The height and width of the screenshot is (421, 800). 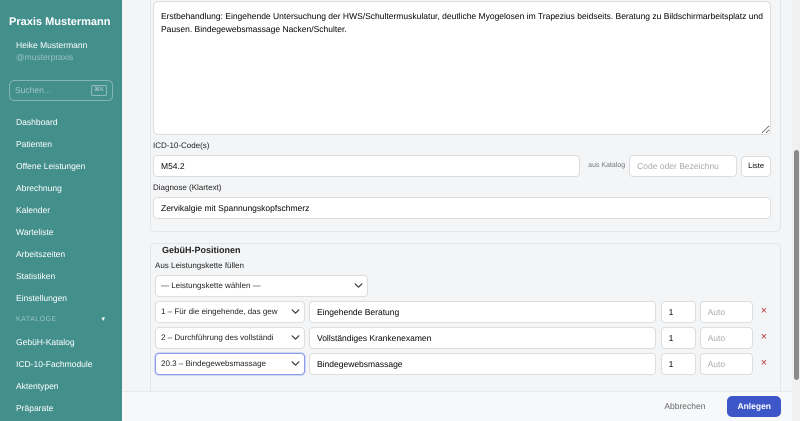 I want to click on code-select: 2 – Durchführung des vollständi, so click(x=230, y=337).